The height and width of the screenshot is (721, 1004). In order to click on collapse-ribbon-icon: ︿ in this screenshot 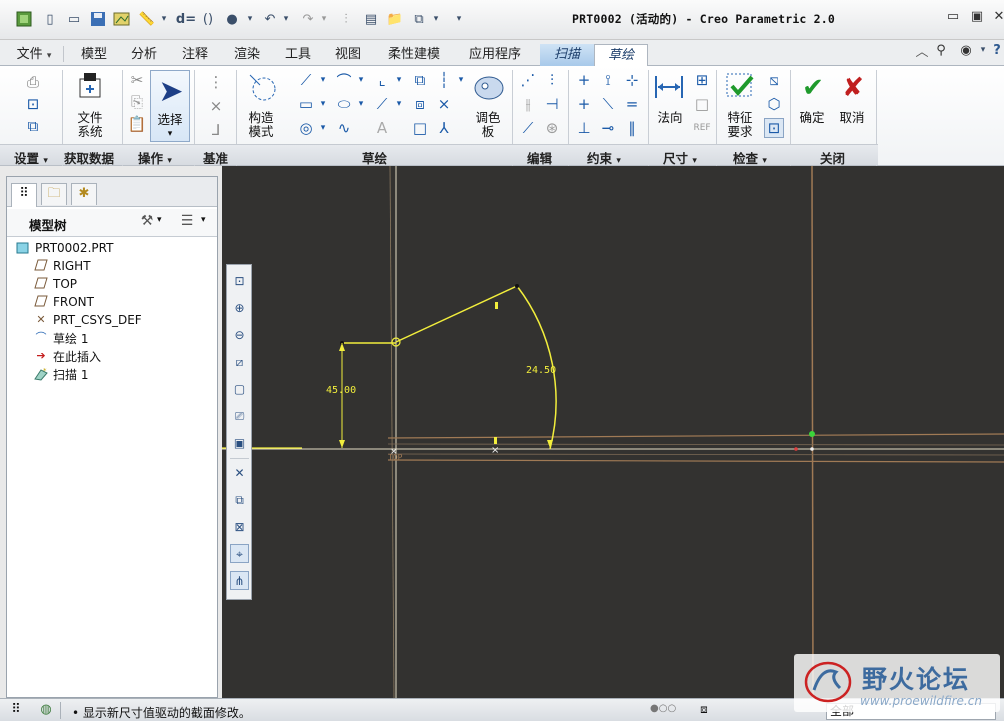, I will do `click(922, 50)`.